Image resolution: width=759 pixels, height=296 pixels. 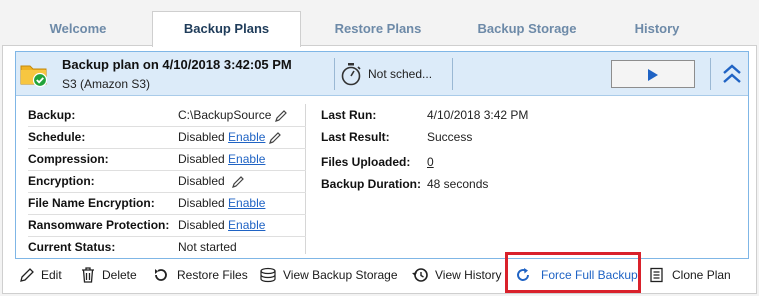 I want to click on enable-compression-link: Enable, so click(x=246, y=159).